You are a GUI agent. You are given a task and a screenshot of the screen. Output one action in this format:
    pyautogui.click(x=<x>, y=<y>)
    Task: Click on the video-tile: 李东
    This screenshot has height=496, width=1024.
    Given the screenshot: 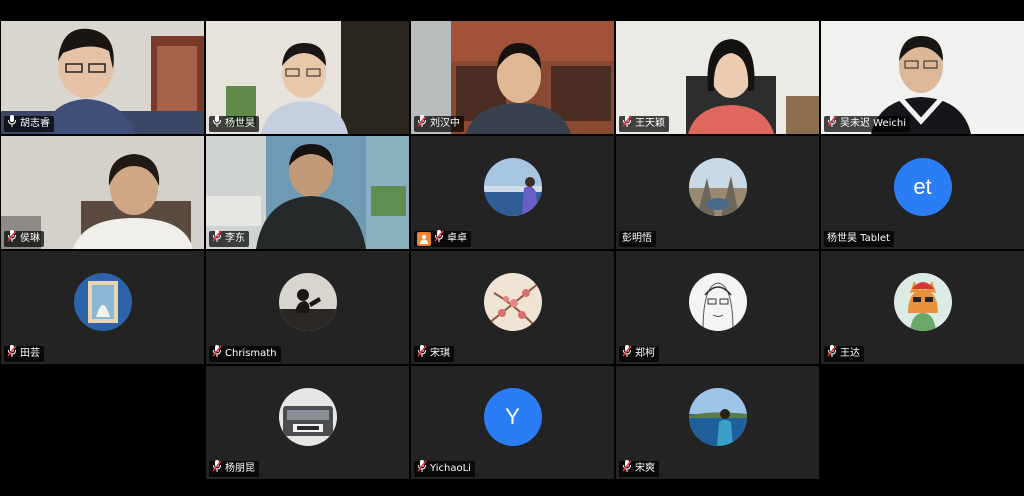 What is the action you would take?
    pyautogui.click(x=307, y=192)
    